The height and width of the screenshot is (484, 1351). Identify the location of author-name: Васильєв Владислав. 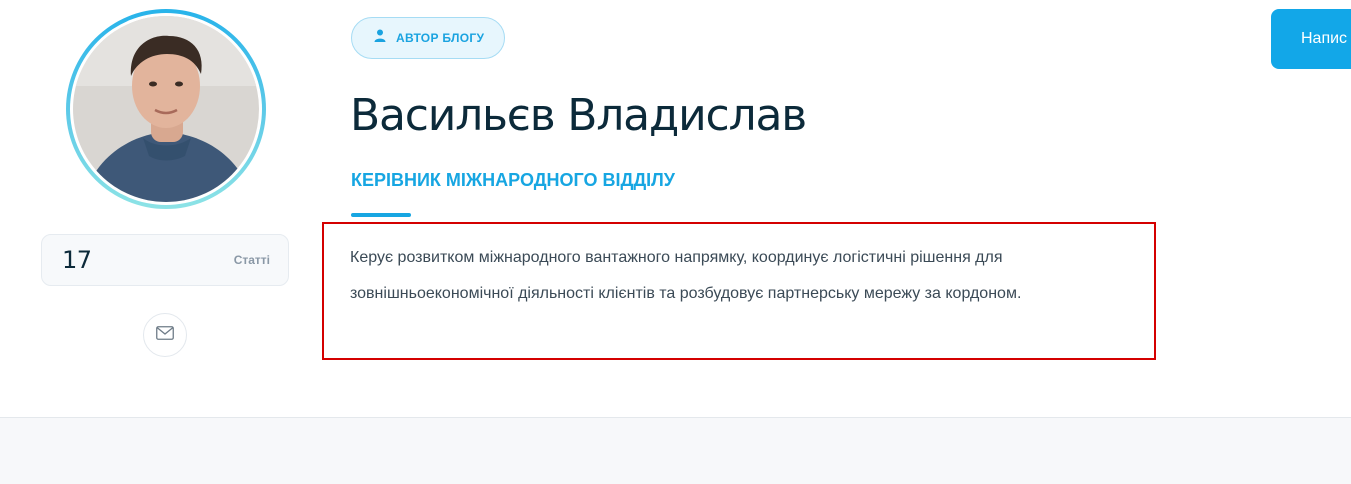
(578, 115).